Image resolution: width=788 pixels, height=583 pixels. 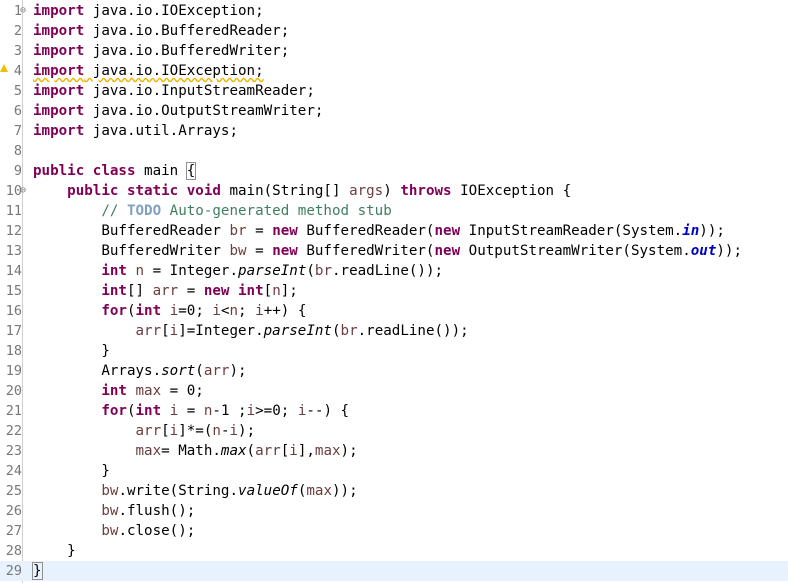 What do you see at coordinates (394, 31) in the screenshot?
I see `code-line: 2 import java.io.BufferedReader;` at bounding box center [394, 31].